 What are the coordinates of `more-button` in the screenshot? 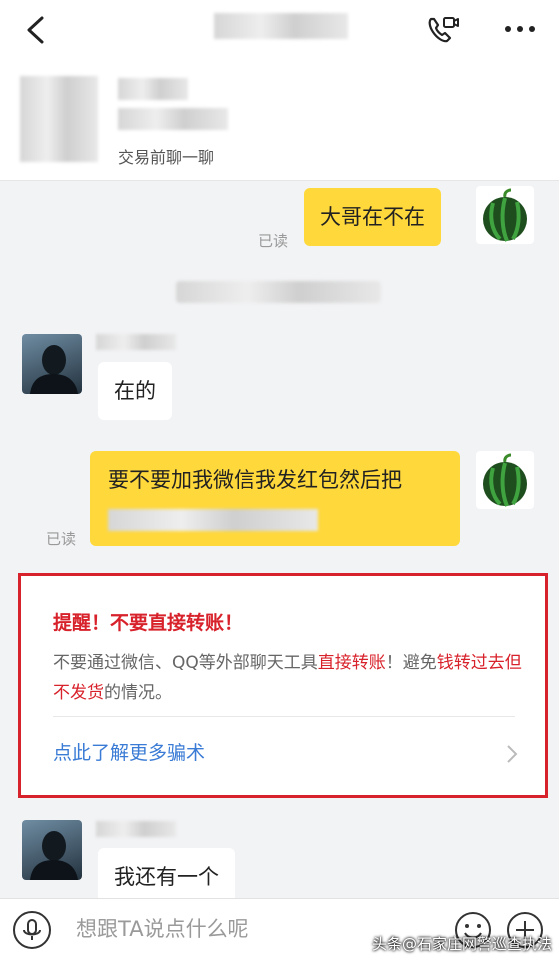 It's located at (520, 29).